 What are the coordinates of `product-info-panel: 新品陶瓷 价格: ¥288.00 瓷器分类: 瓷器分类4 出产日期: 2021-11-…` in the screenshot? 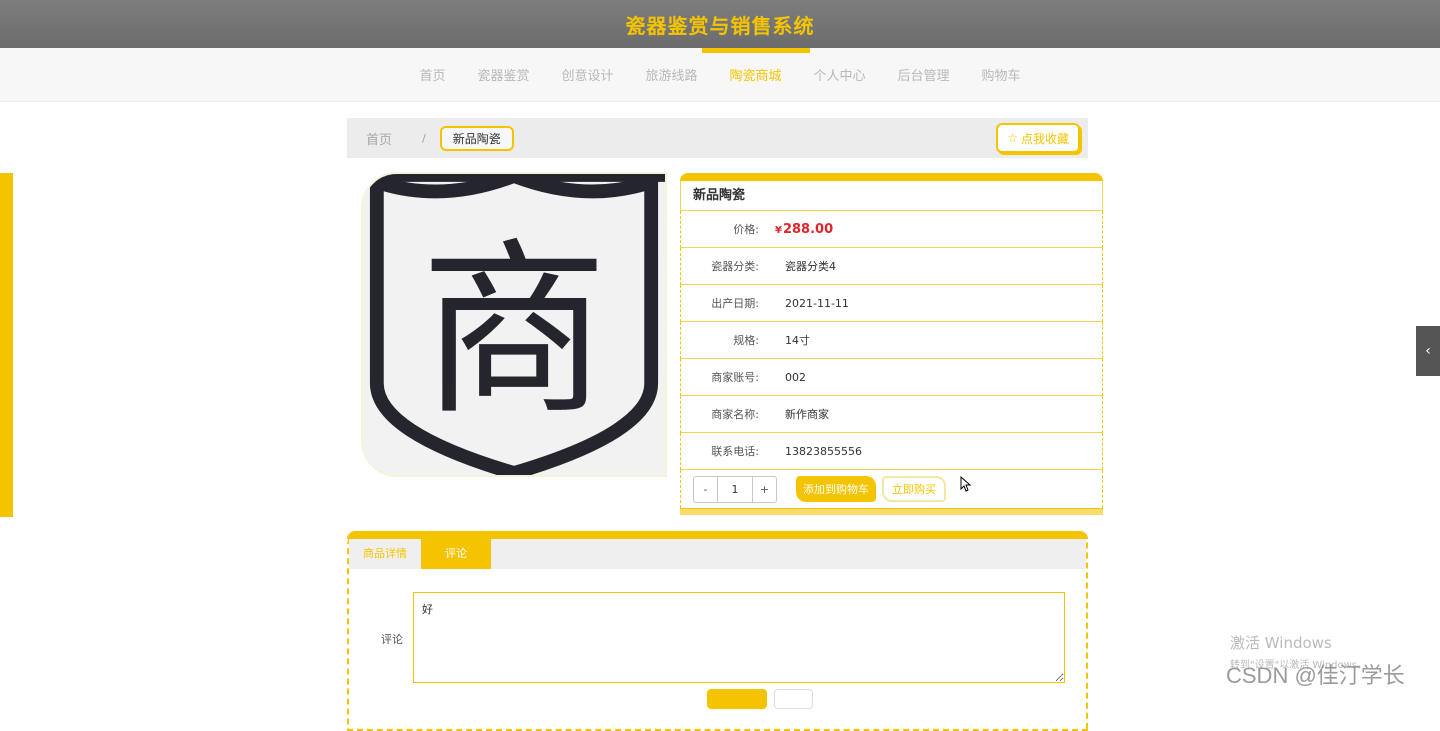 It's located at (891, 345).